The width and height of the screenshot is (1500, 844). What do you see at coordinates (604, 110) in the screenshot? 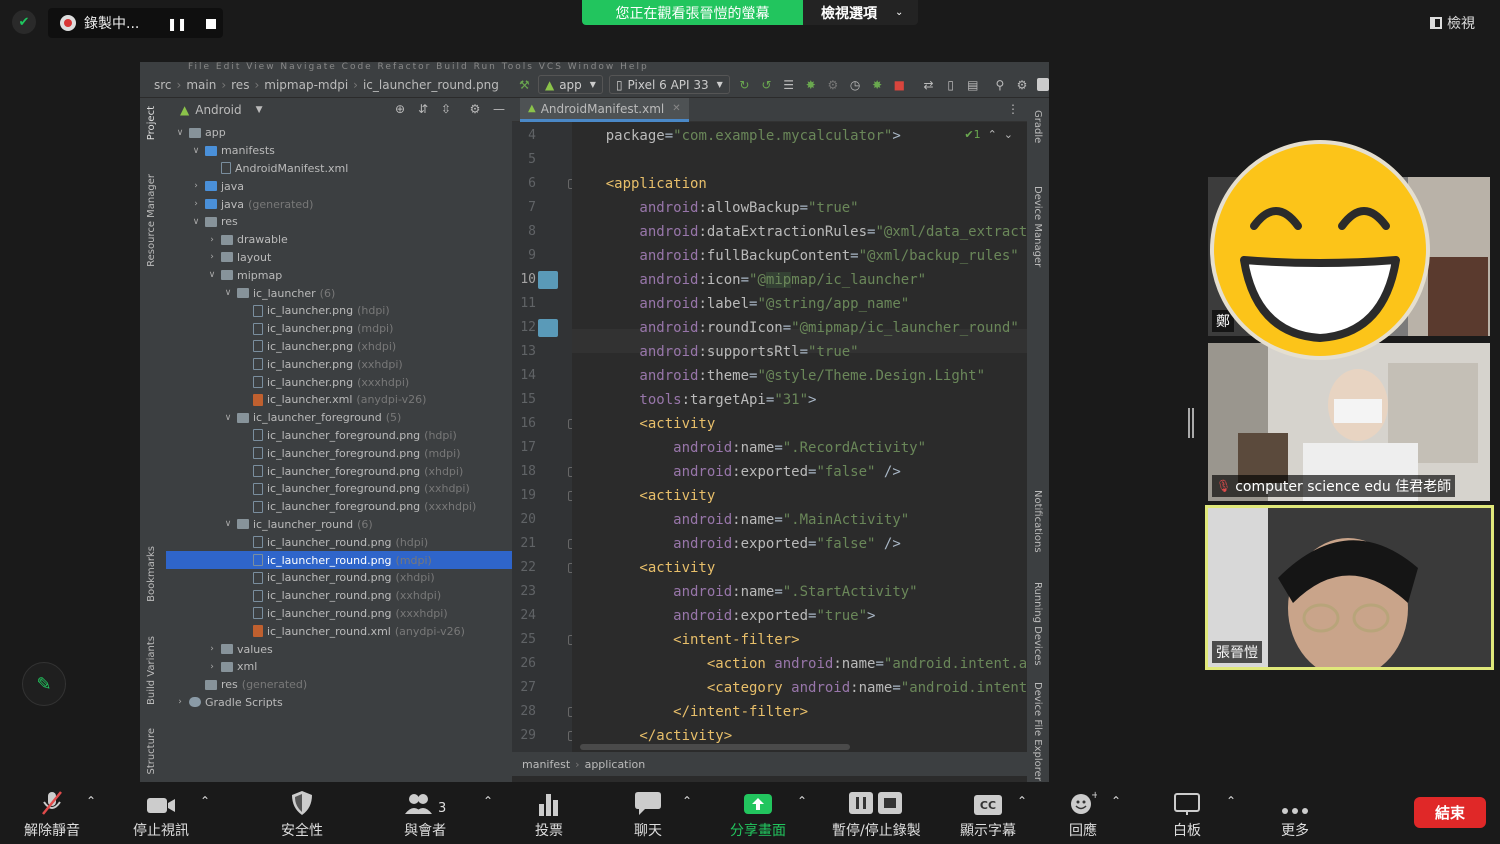
I see `tab-android-manifest: ▲ AndroidManifest.xml ✕` at bounding box center [604, 110].